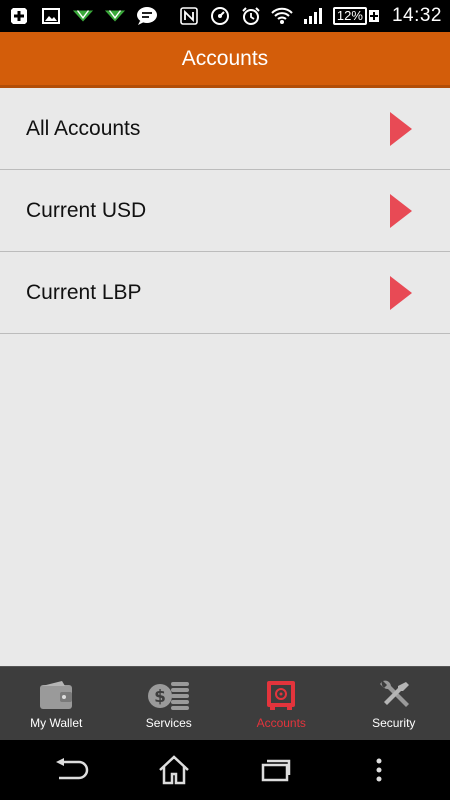 This screenshot has width=450, height=800. Describe the element at coordinates (313, 16) in the screenshot. I see `cell-signal-icon` at that location.